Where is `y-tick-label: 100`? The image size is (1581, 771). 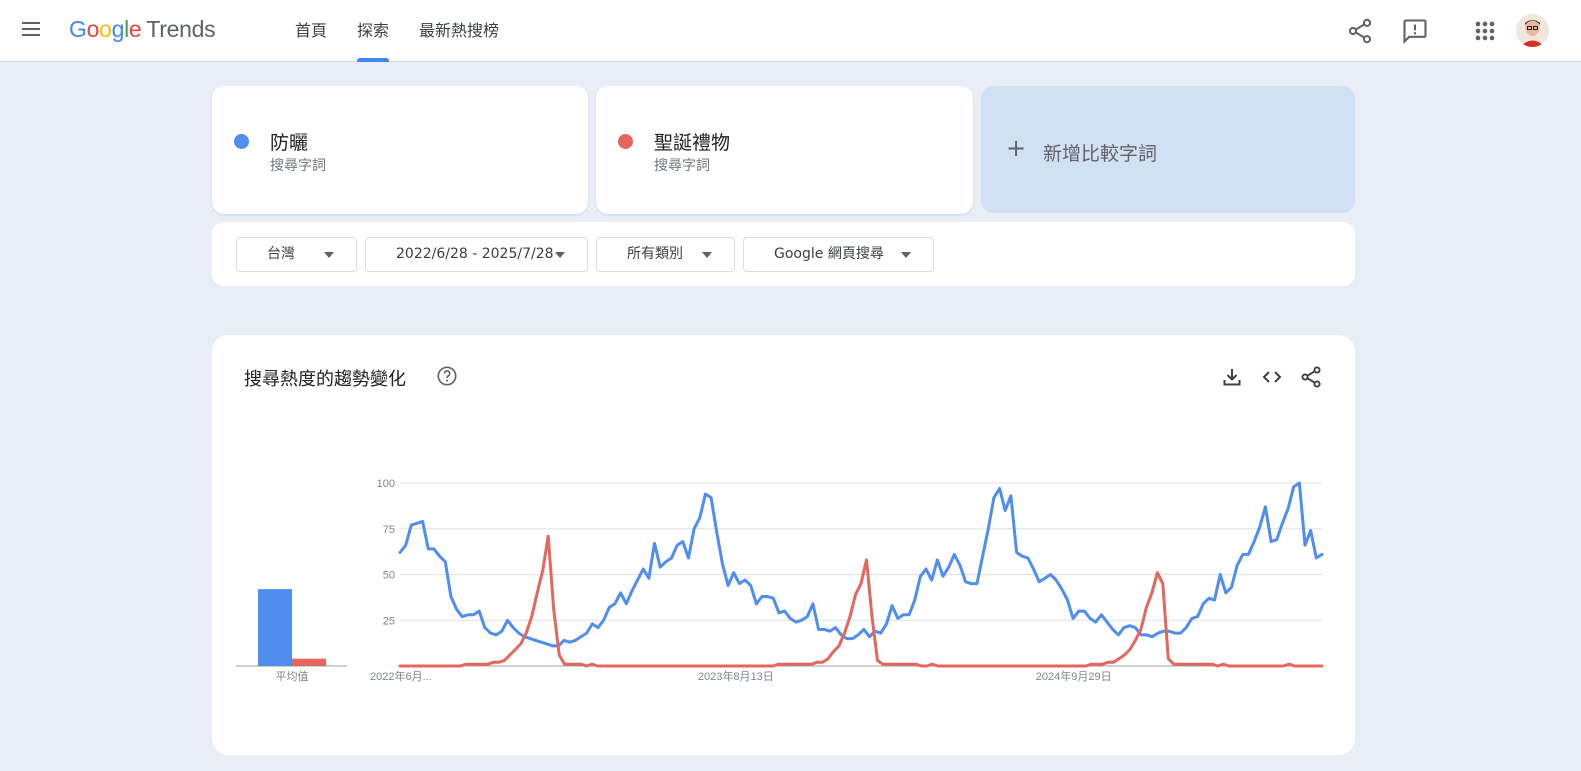 y-tick-label: 100 is located at coordinates (386, 484).